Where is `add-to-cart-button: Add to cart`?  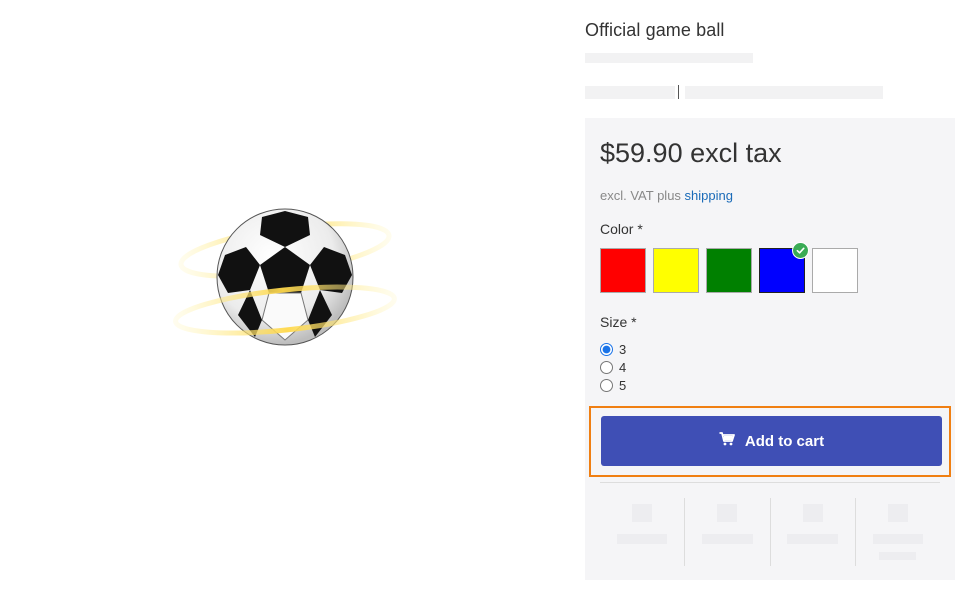
add-to-cart-button: Add to cart is located at coordinates (771, 441).